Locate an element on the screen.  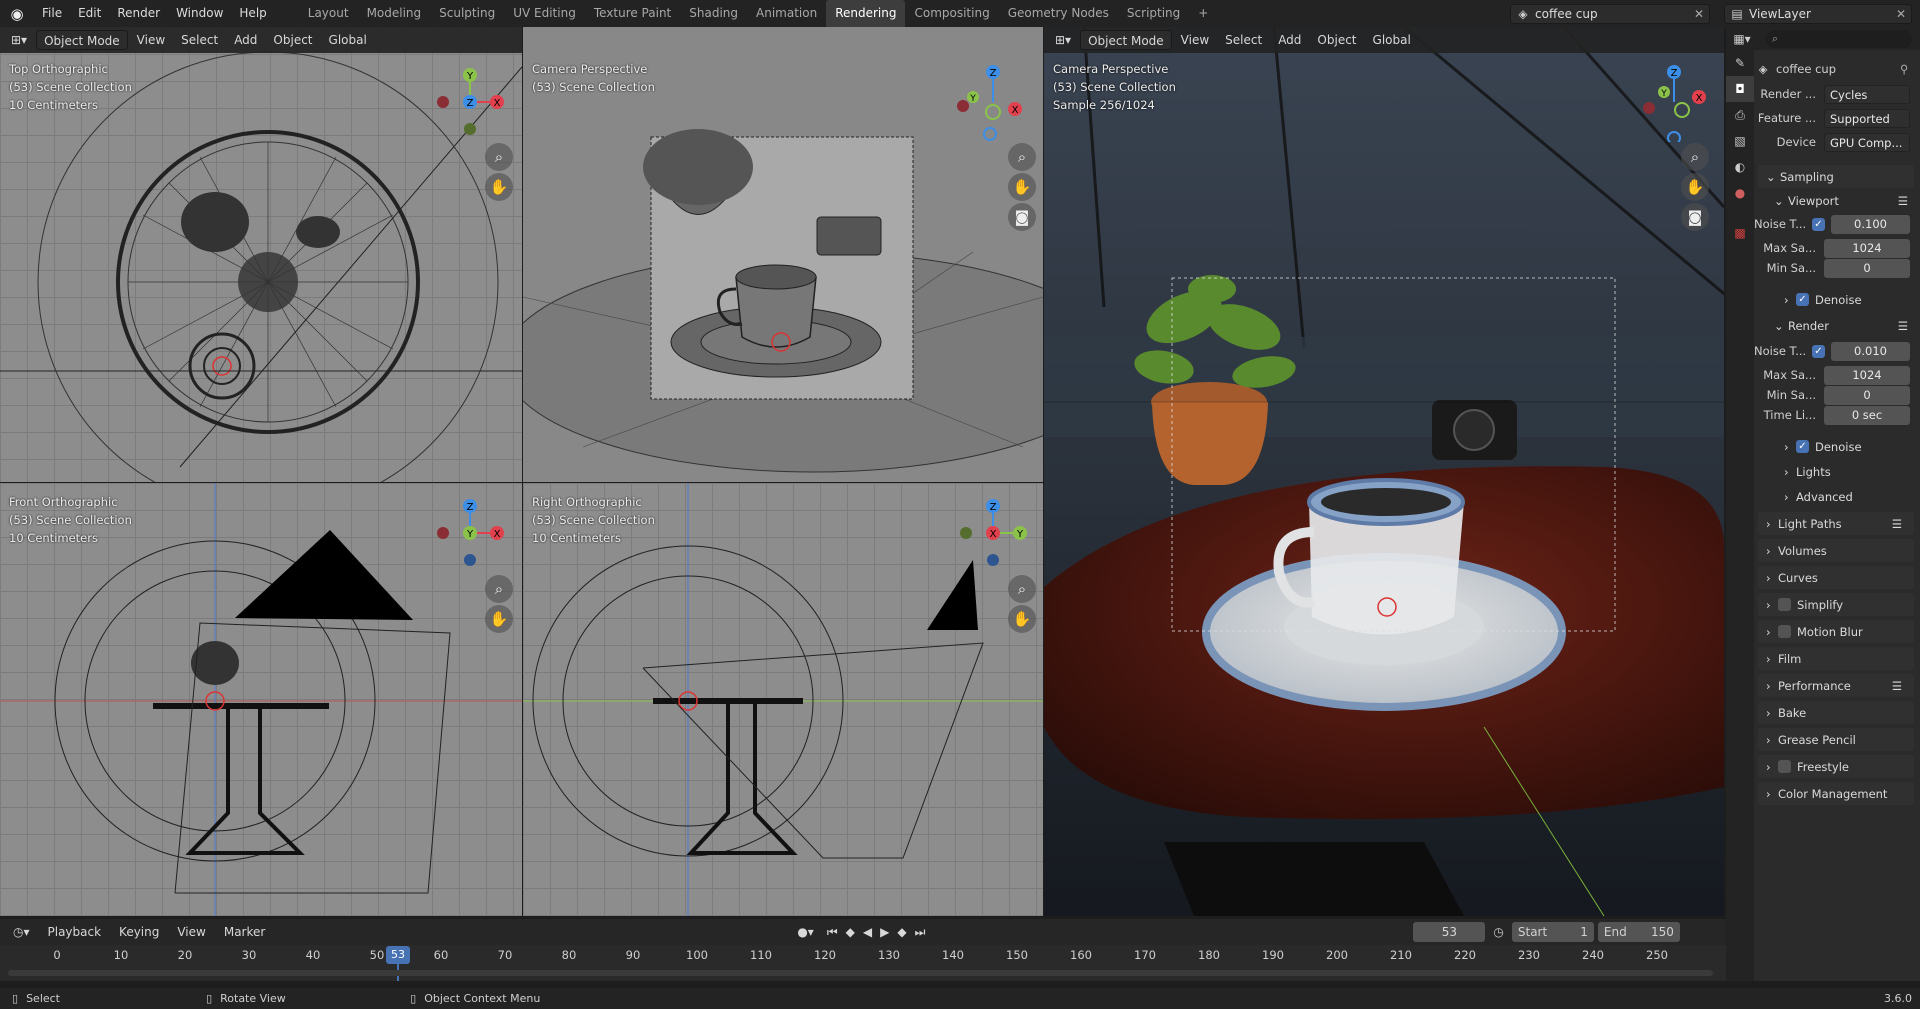
tab-texture-paint: Texture Paint is located at coordinates (632, 13).